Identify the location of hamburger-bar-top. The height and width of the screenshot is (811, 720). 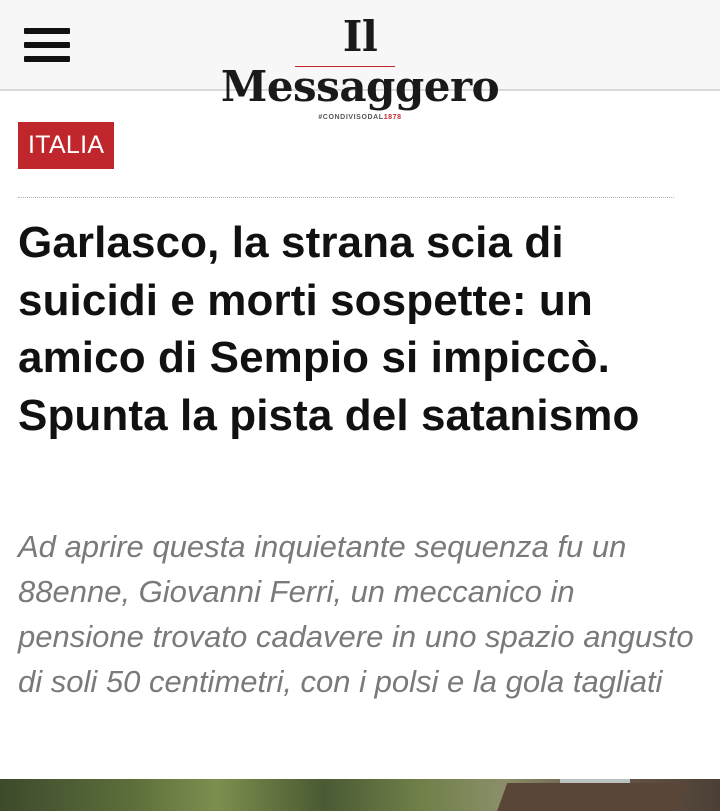
(47, 31).